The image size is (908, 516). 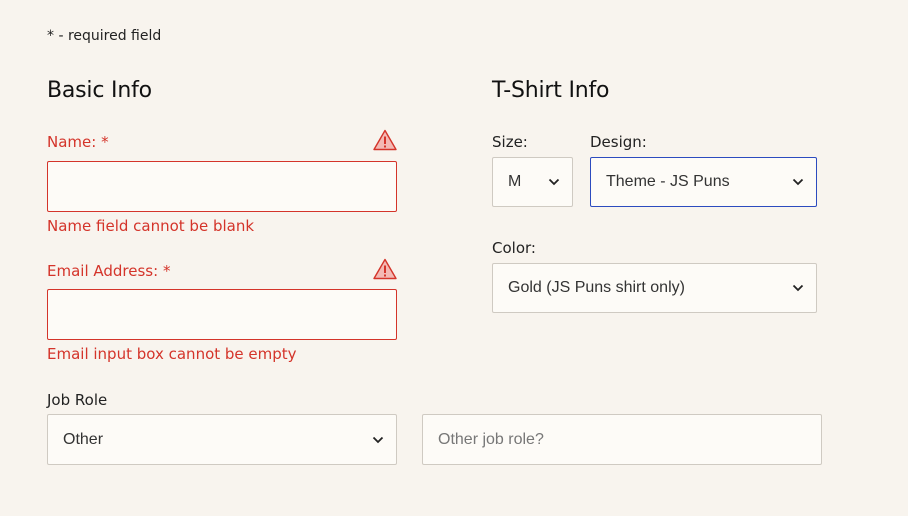 I want to click on name-input, so click(x=222, y=186).